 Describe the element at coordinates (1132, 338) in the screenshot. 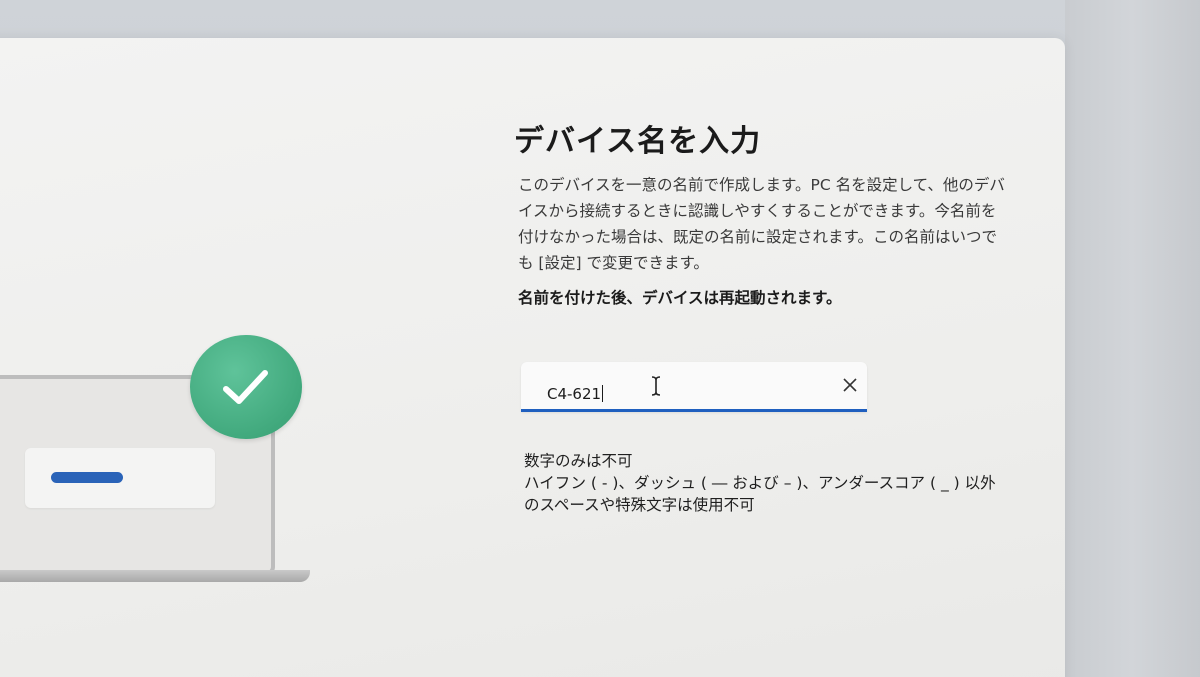

I see `monitor-bezel` at that location.